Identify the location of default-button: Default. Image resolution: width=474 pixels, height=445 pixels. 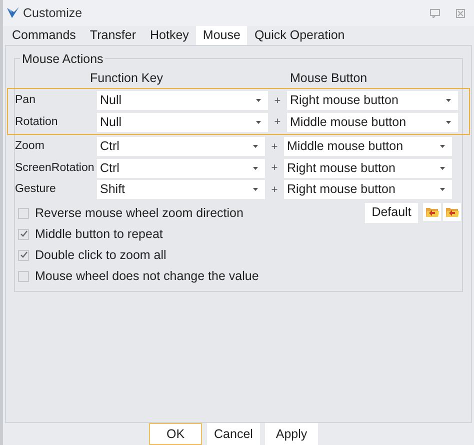
(391, 212).